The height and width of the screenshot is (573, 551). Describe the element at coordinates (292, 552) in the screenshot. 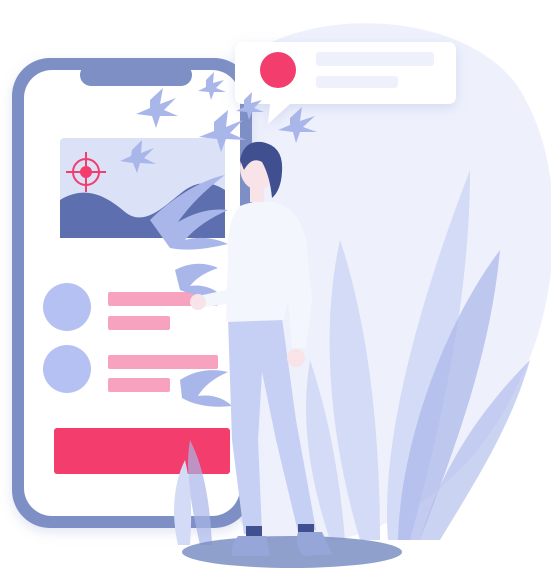

I see `ground-shadow` at that location.